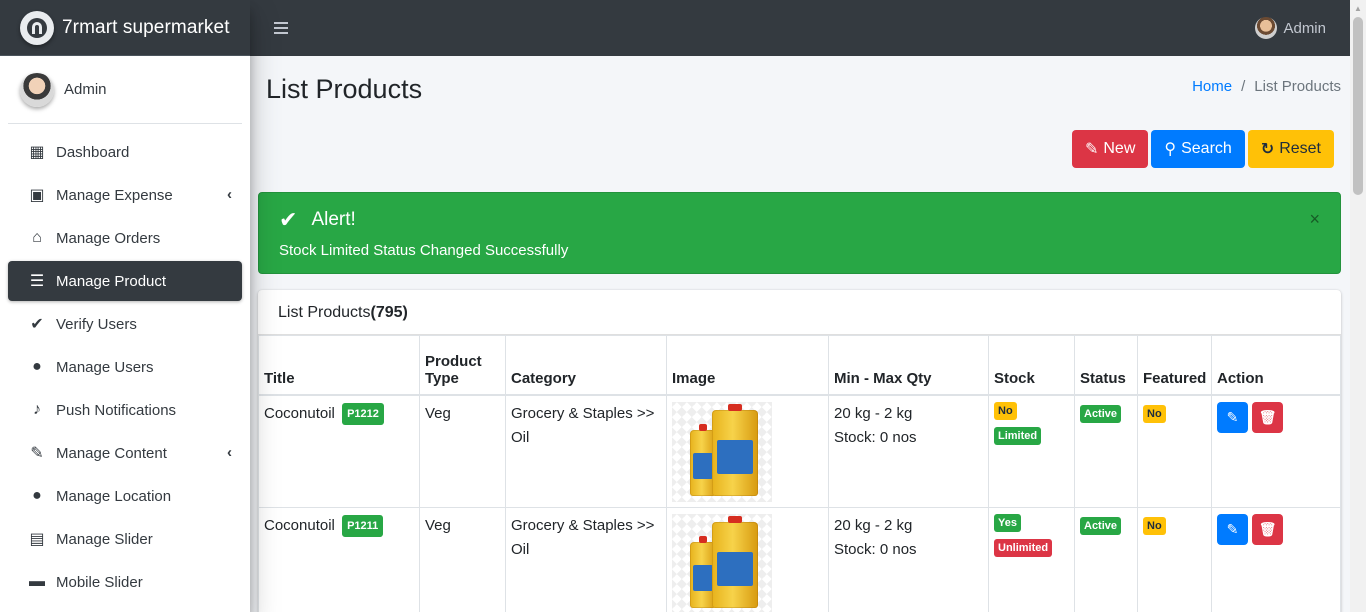  Describe the element at coordinates (1031, 559) in the screenshot. I see `cell-stock: Yes Unlimited` at that location.